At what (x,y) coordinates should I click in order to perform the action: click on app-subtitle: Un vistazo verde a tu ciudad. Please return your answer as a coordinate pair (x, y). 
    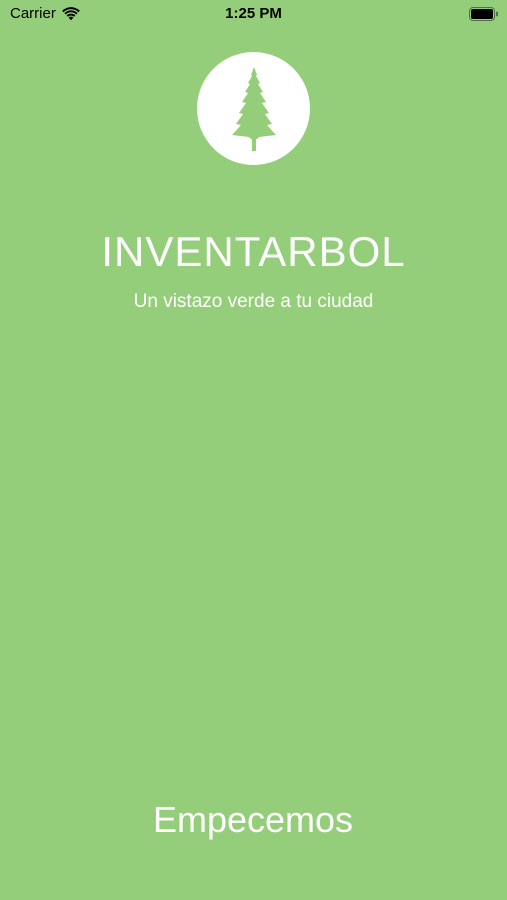
    Looking at the image, I should click on (253, 301).